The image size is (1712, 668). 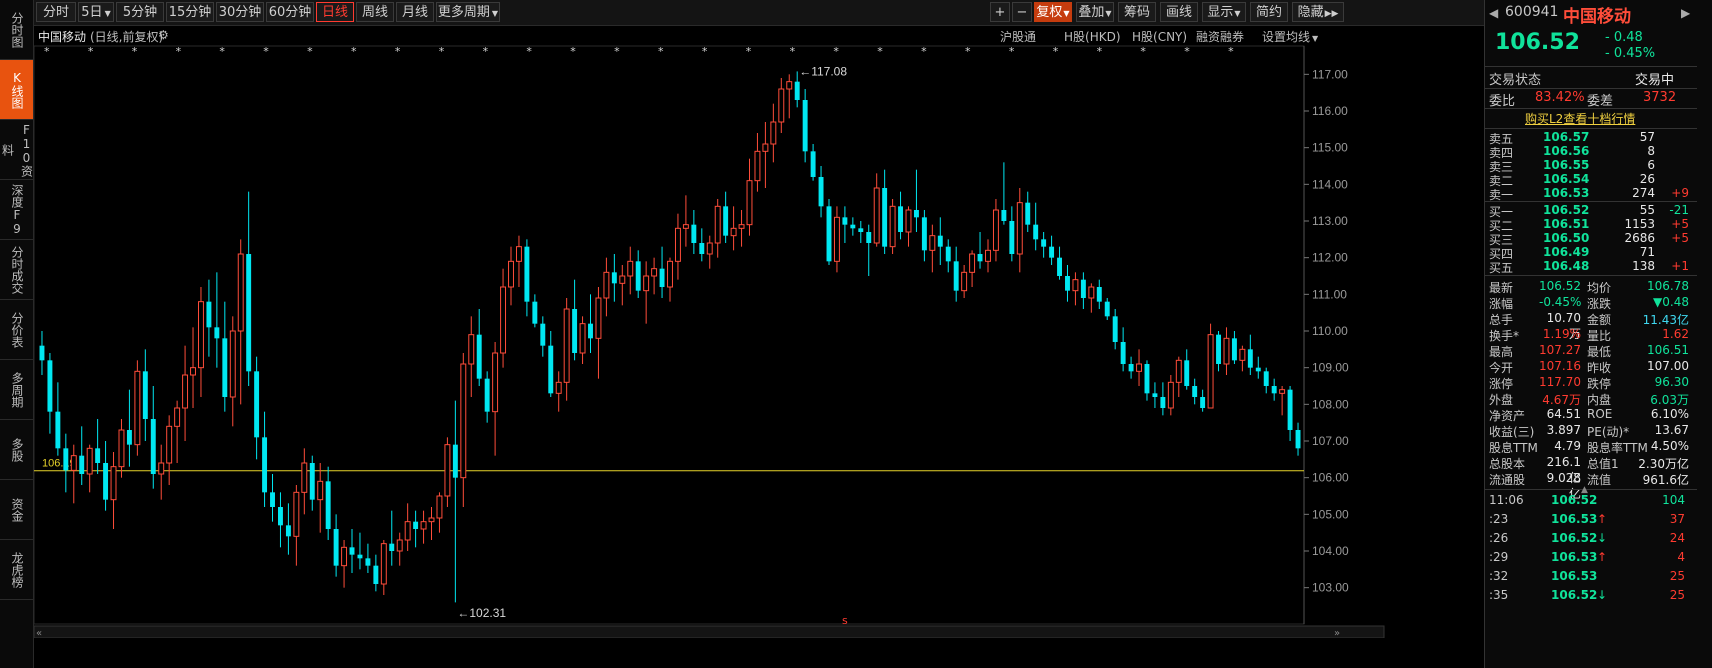 I want to click on leftnav-item-9: 龙虎榜, so click(x=16, y=570).